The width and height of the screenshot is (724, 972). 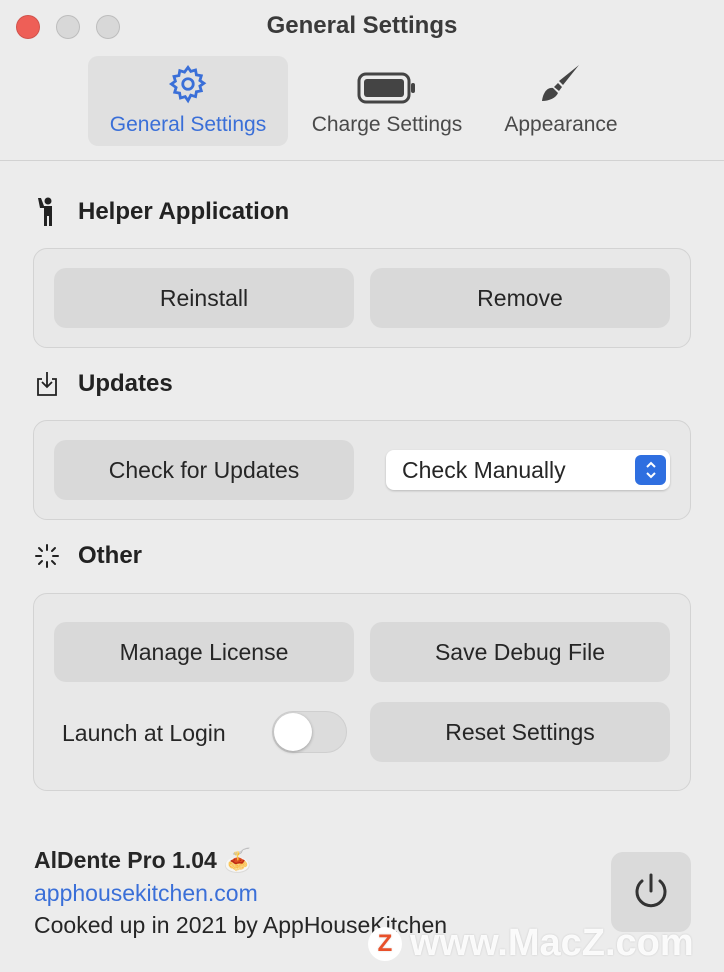 What do you see at coordinates (528, 470) in the screenshot?
I see `update-frequency-select: Check Manually` at bounding box center [528, 470].